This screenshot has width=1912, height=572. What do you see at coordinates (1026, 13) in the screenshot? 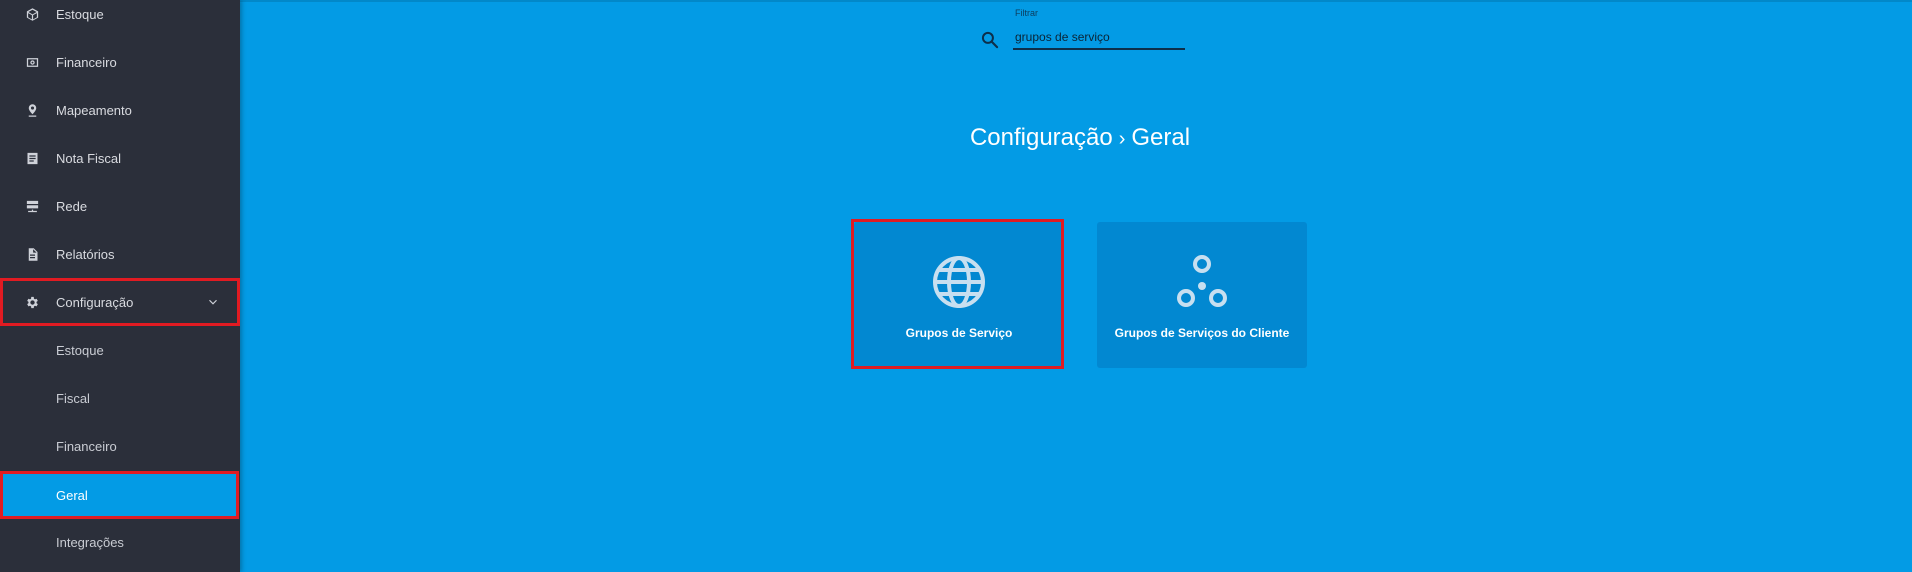
I see `filter-label: Filtrar` at bounding box center [1026, 13].